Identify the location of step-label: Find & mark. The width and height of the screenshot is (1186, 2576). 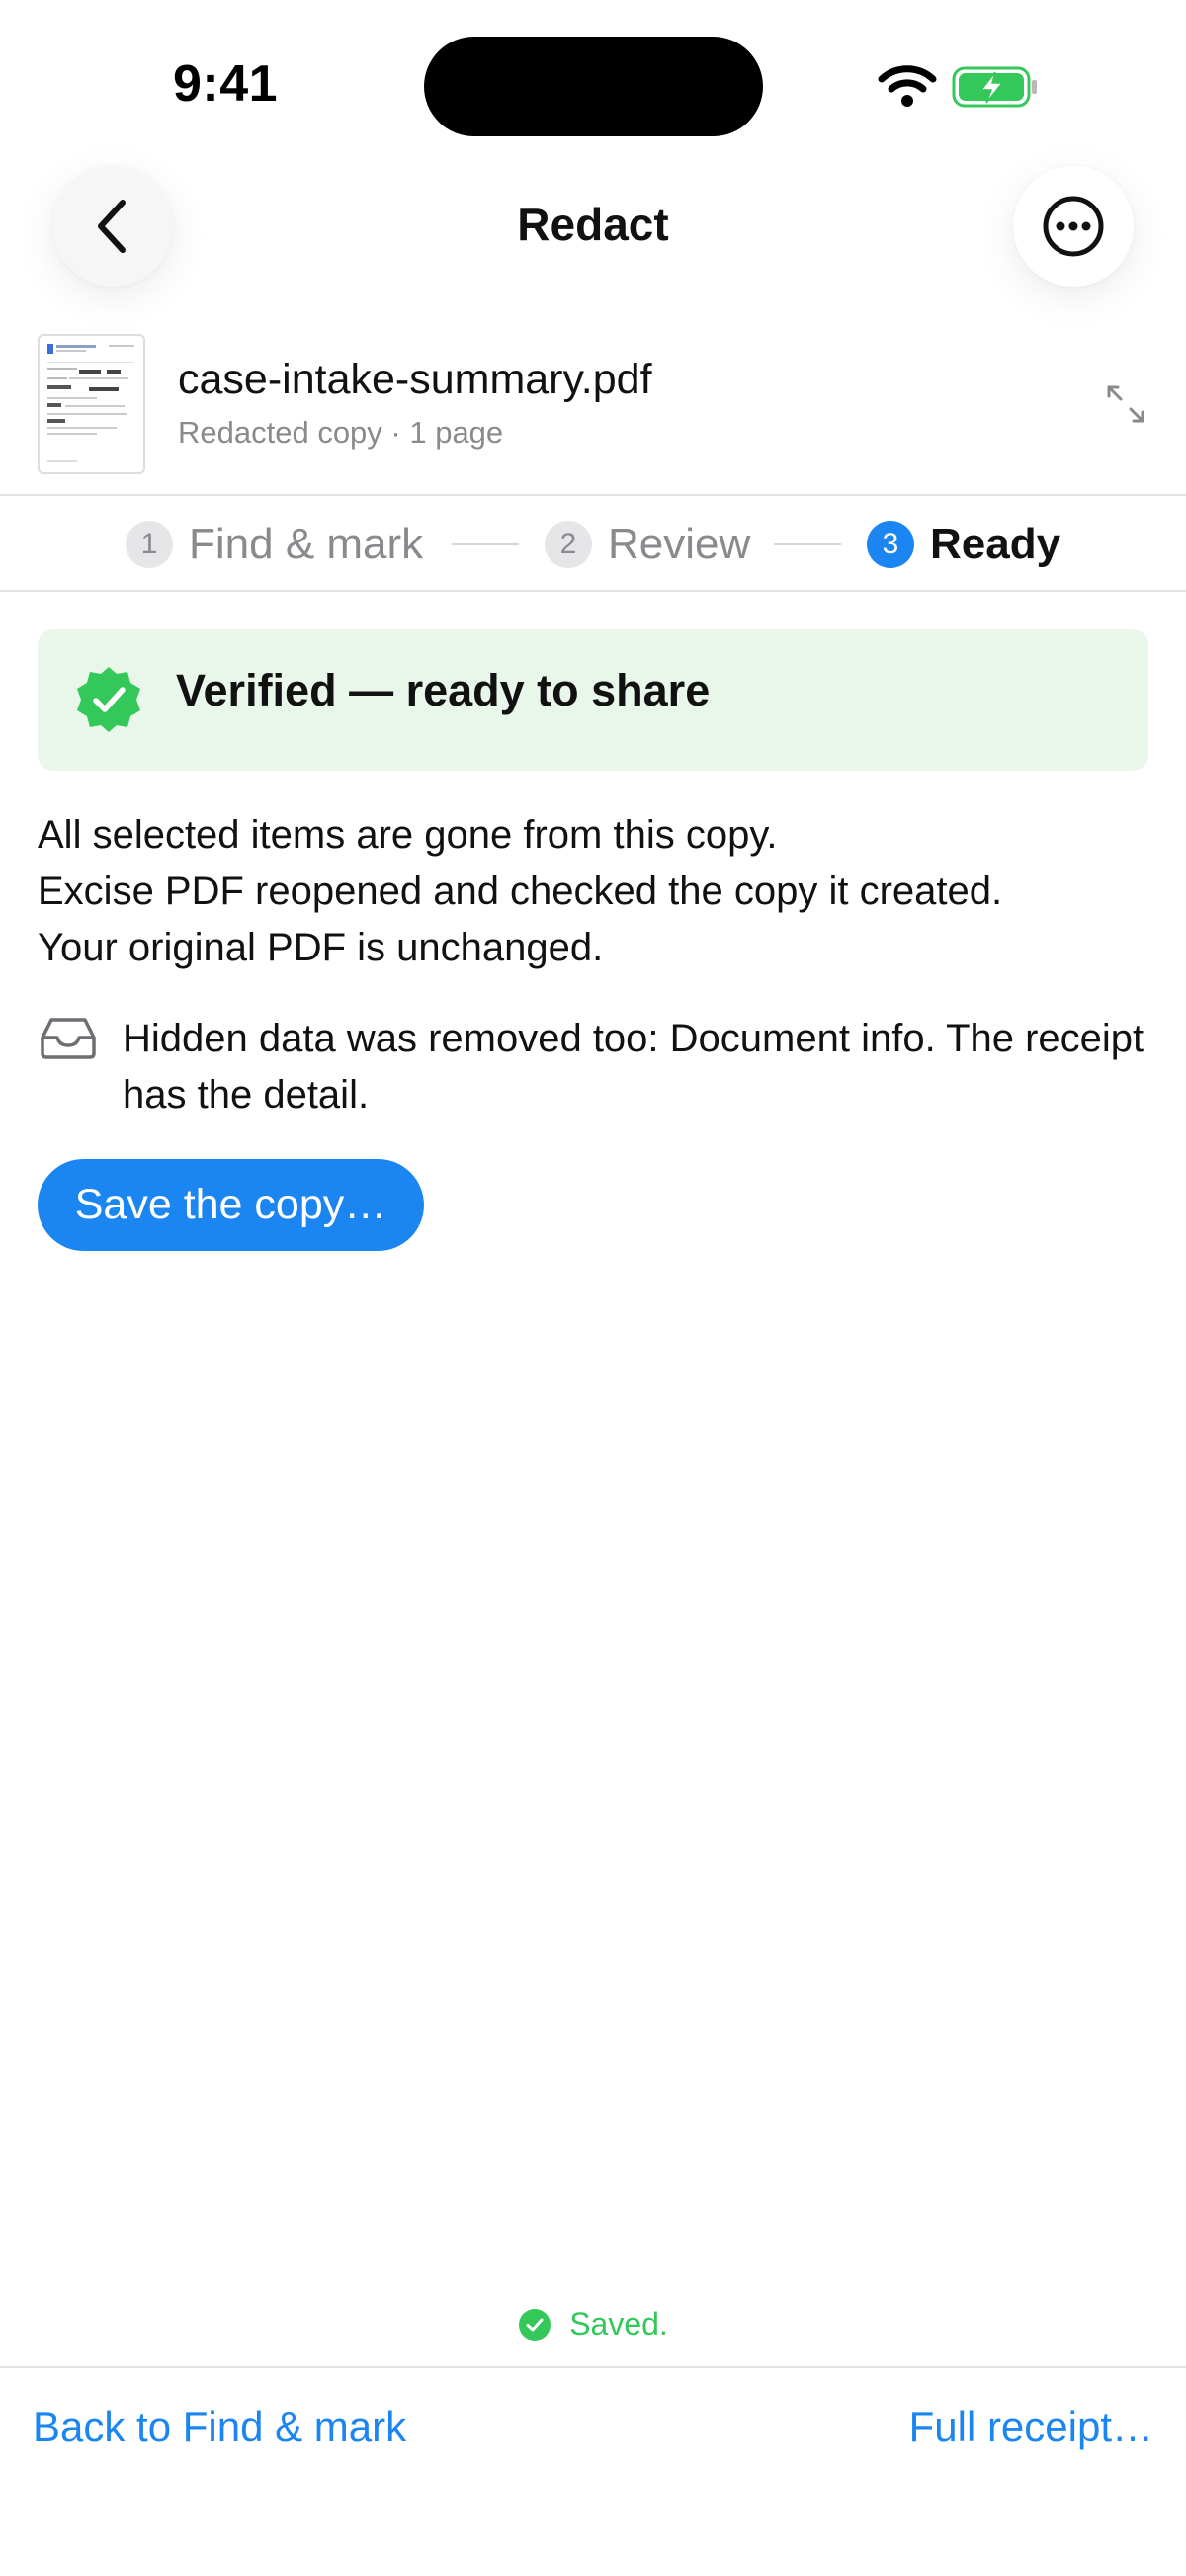
(306, 544).